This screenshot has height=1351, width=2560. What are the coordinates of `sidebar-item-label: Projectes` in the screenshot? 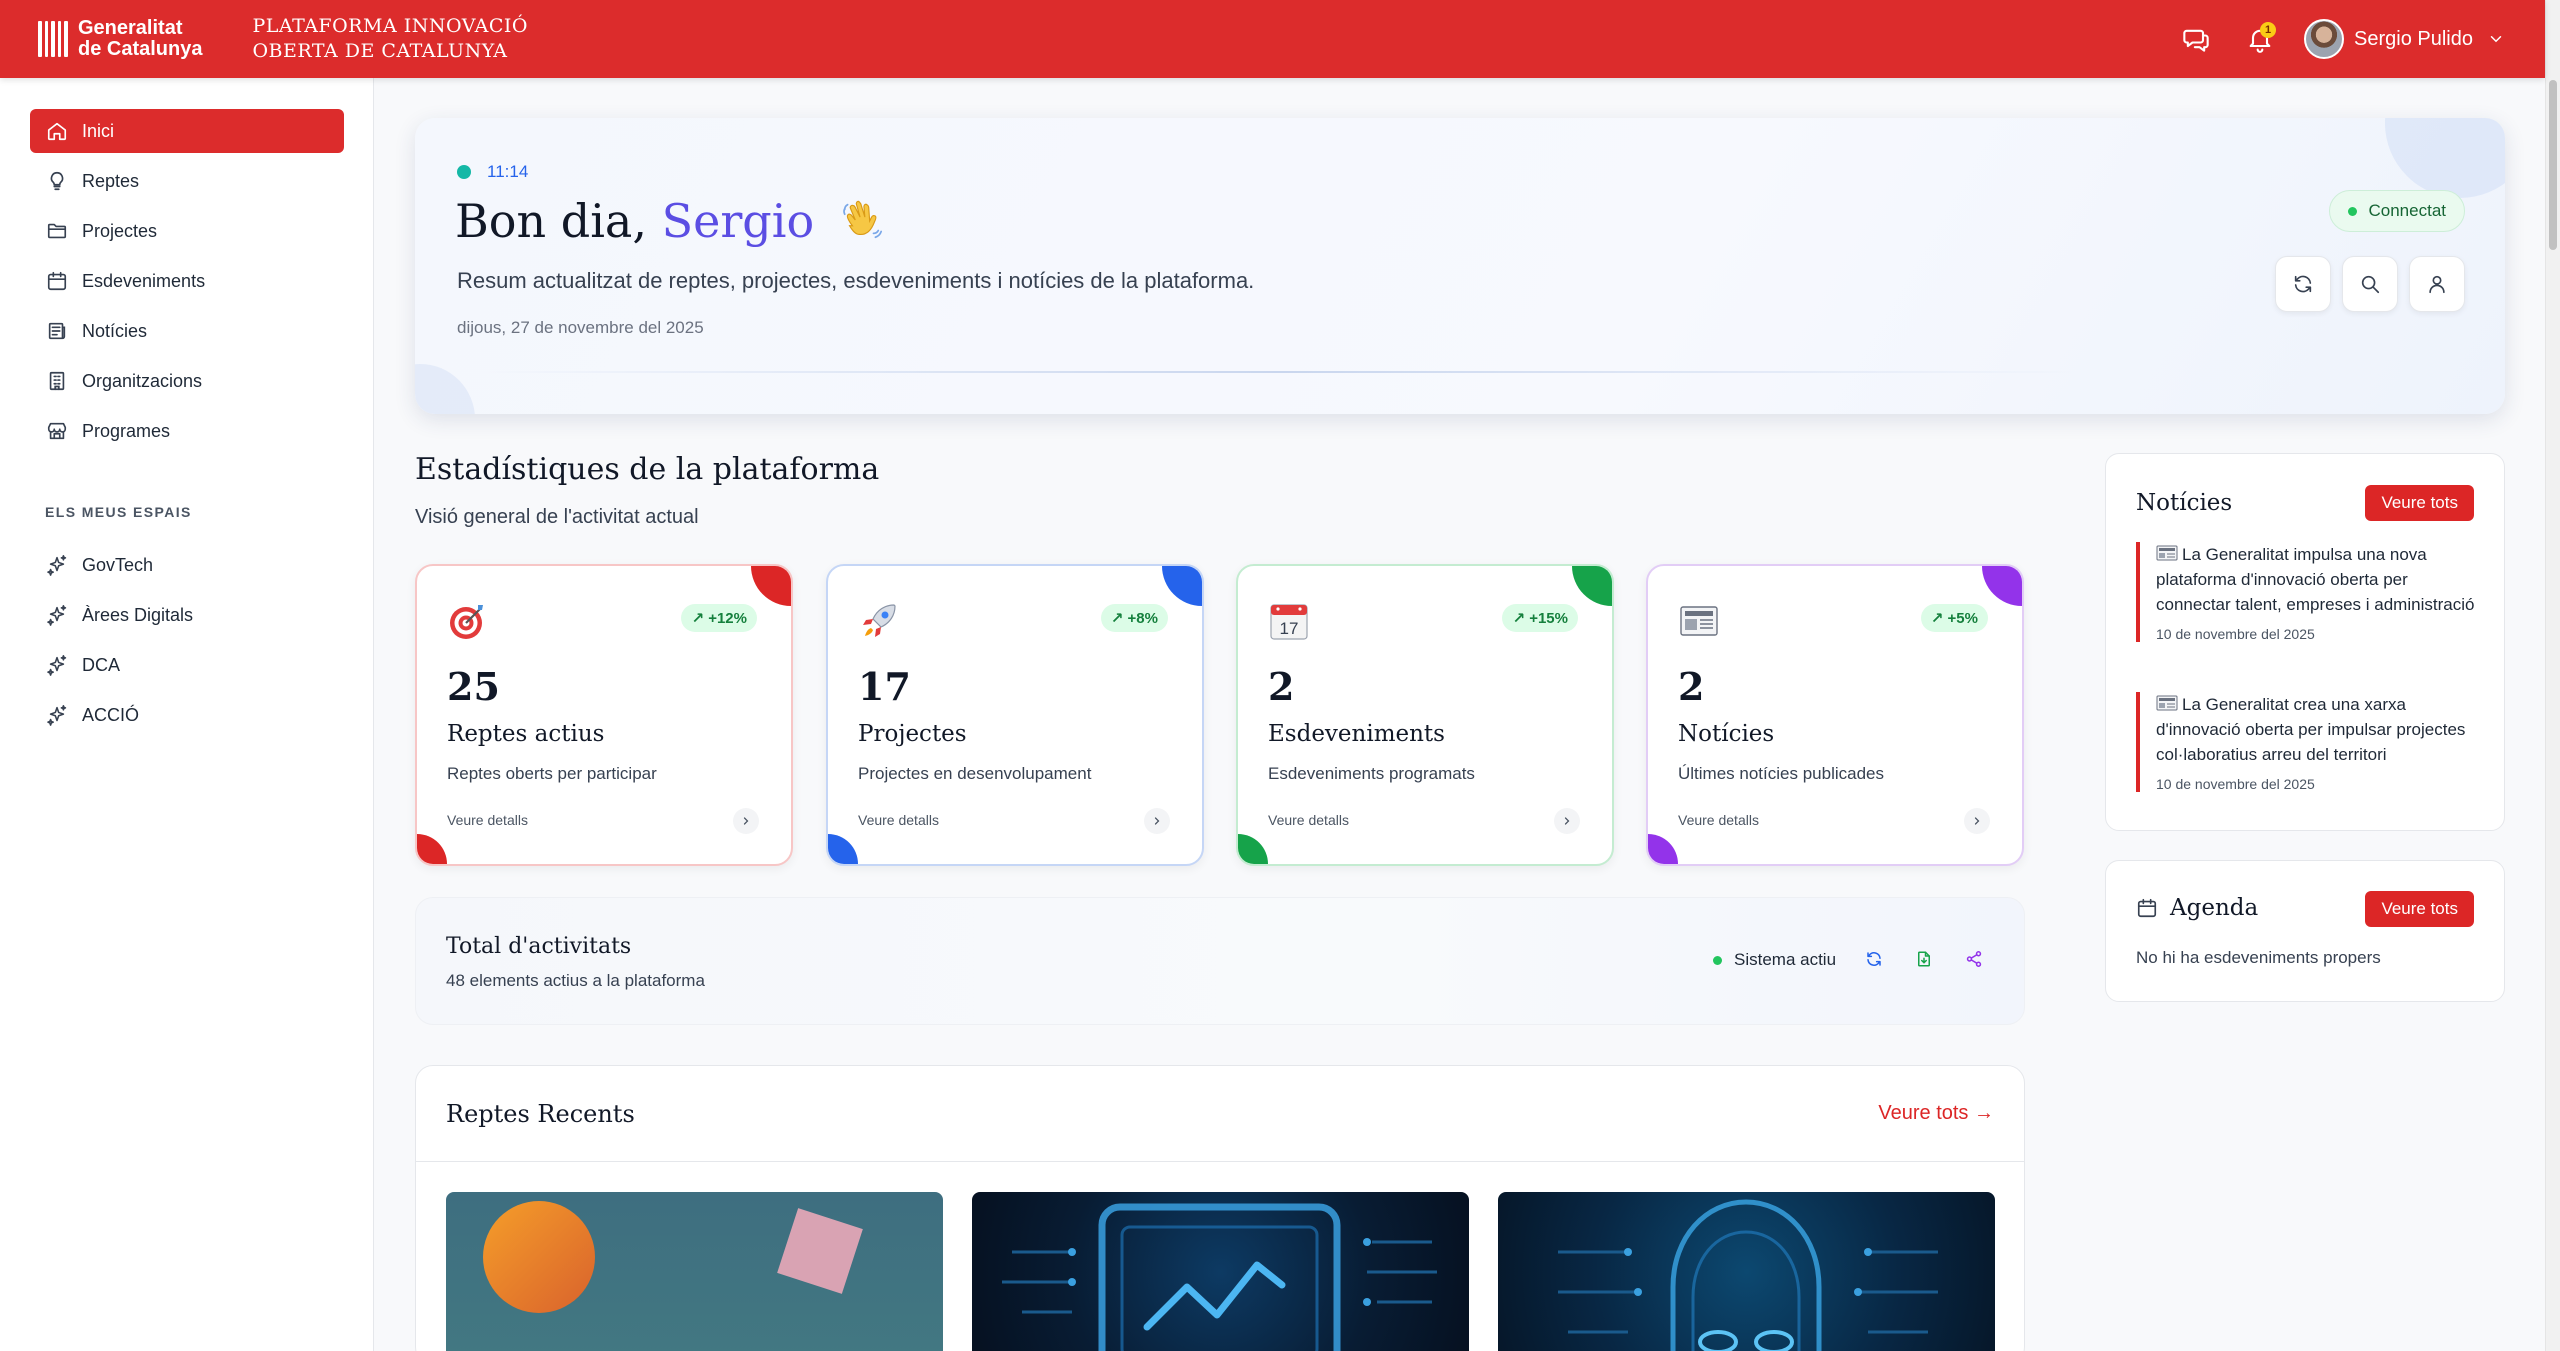 It's located at (120, 230).